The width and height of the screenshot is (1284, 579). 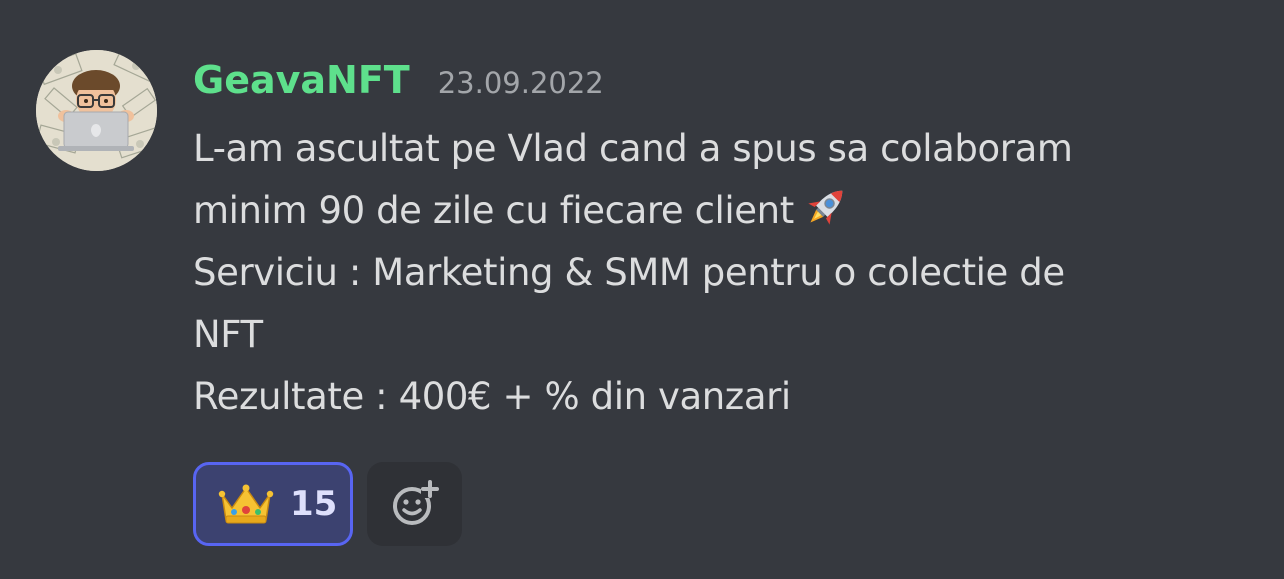 I want to click on reactions-bar: 15, so click(x=327, y=504).